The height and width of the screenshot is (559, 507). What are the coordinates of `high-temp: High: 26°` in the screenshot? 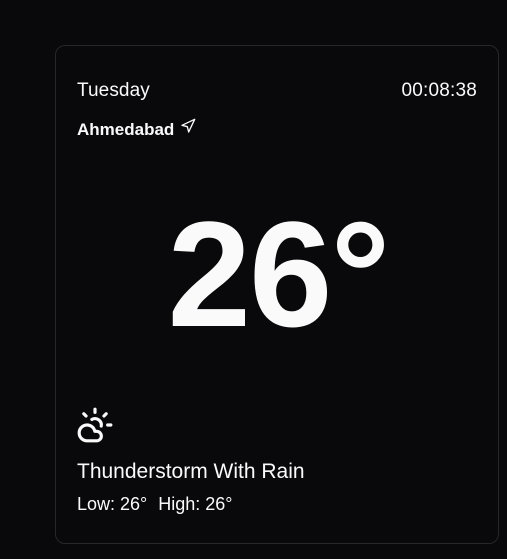 It's located at (195, 504).